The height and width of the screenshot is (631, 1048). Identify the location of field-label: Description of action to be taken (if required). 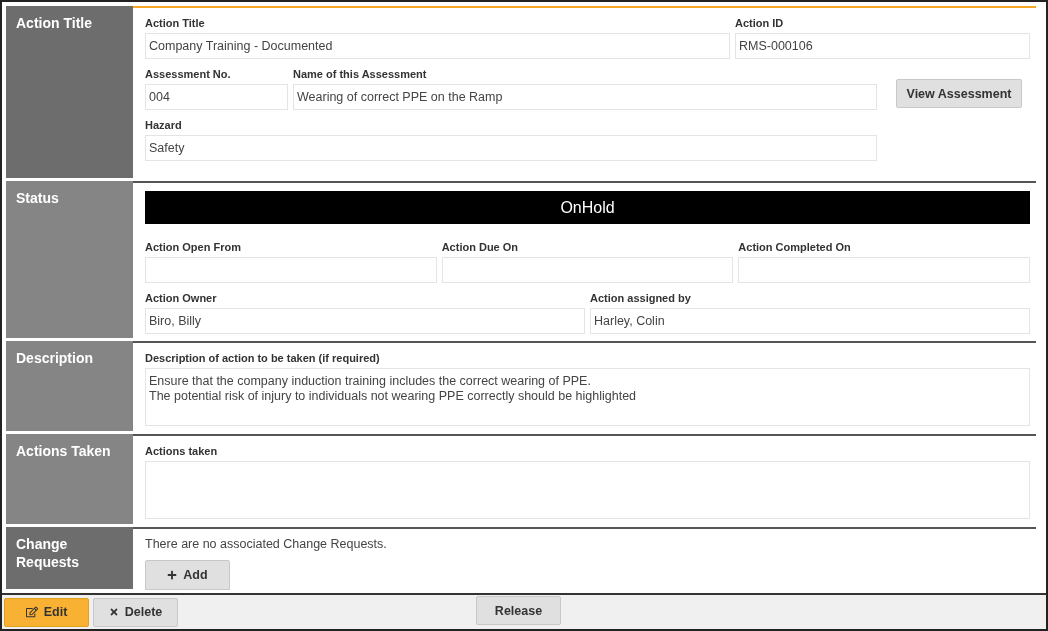
(263, 358).